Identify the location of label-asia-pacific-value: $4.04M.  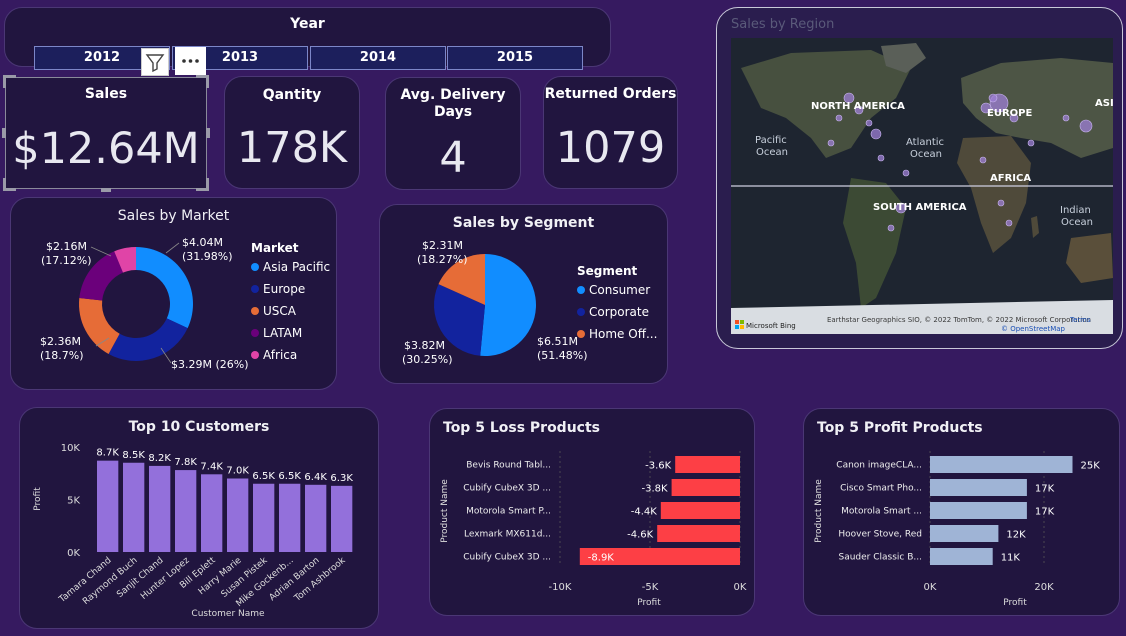
(202, 242).